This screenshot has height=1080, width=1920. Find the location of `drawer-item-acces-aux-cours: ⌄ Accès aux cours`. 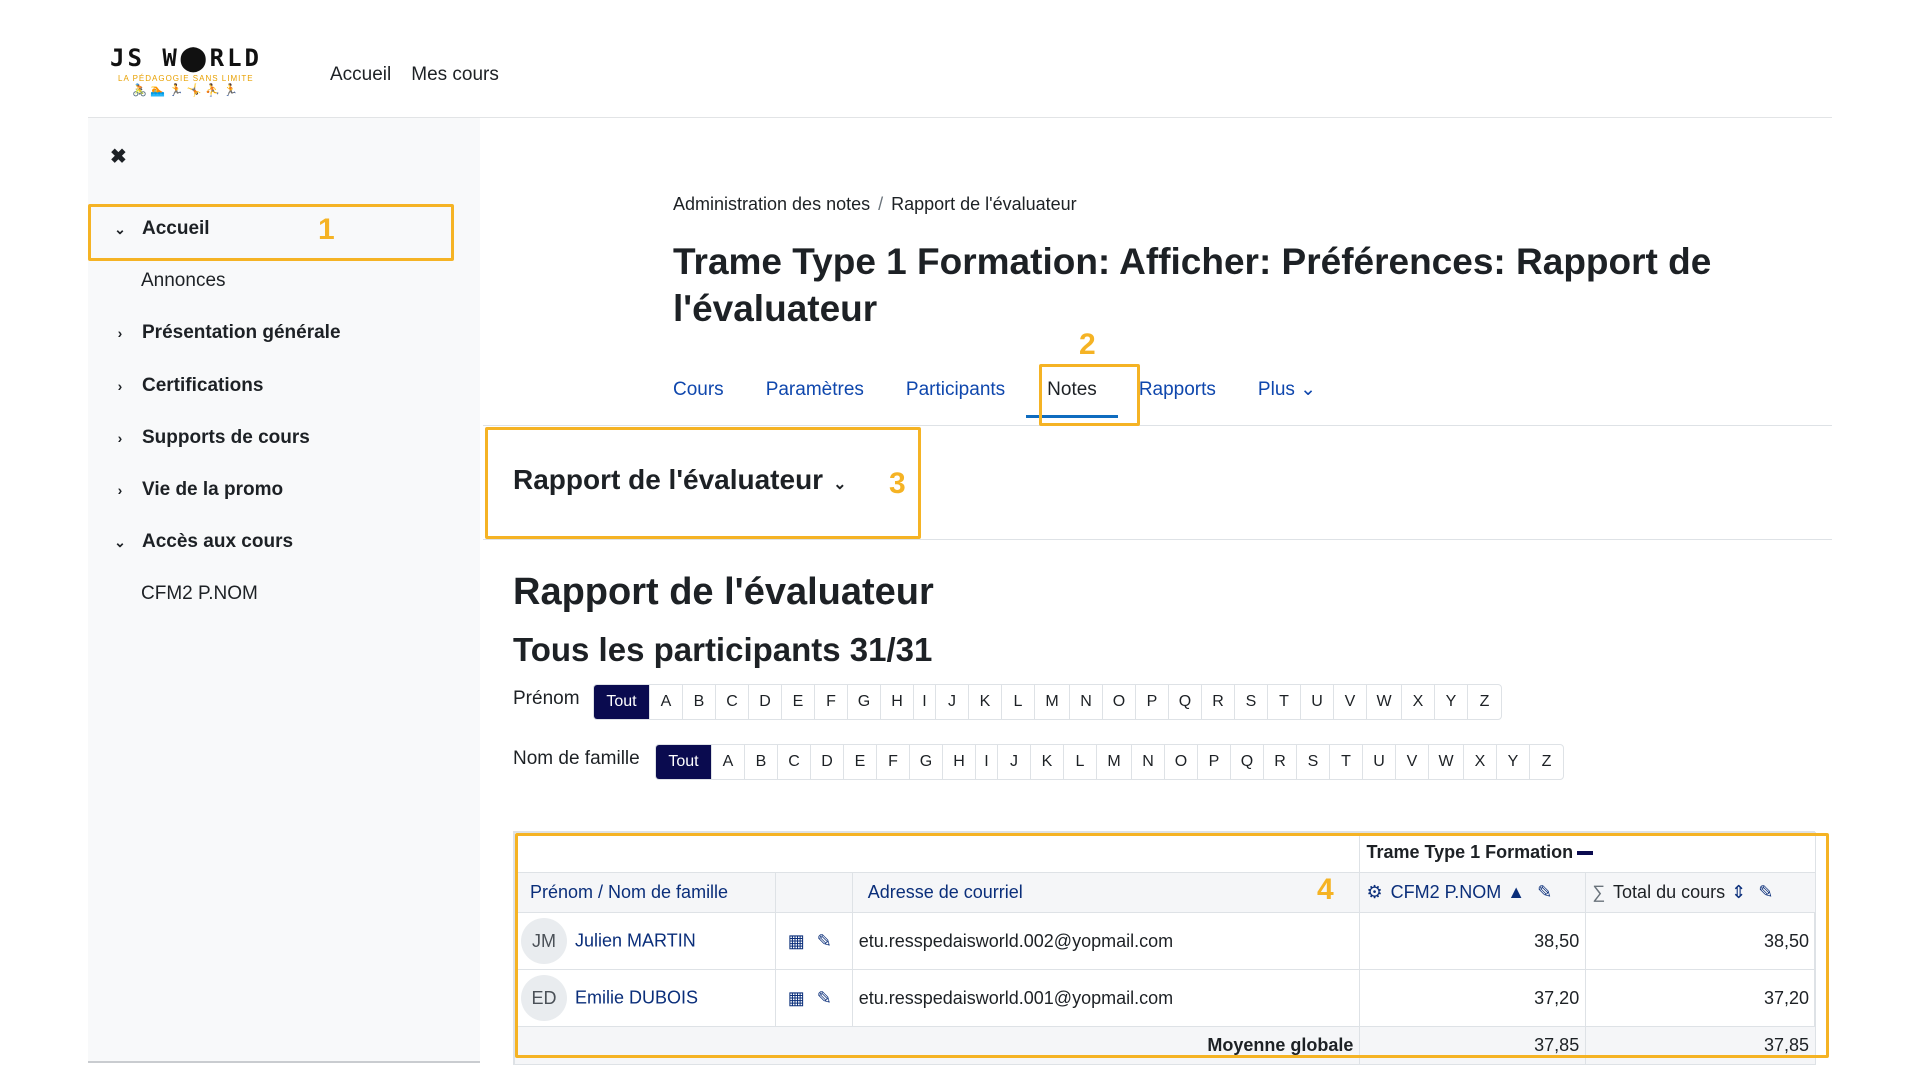

drawer-item-acces-aux-cours: ⌄ Accès aux cours is located at coordinates (201, 542).